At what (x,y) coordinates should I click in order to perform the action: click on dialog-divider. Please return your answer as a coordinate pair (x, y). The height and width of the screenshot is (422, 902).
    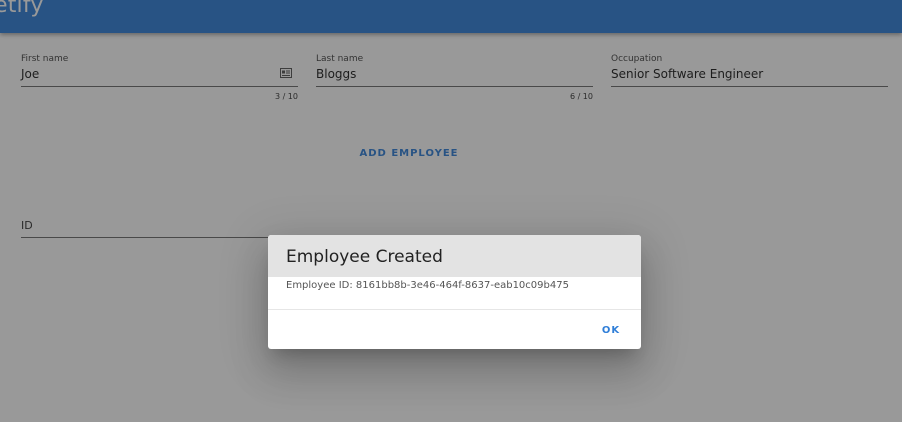
    Looking at the image, I should click on (454, 309).